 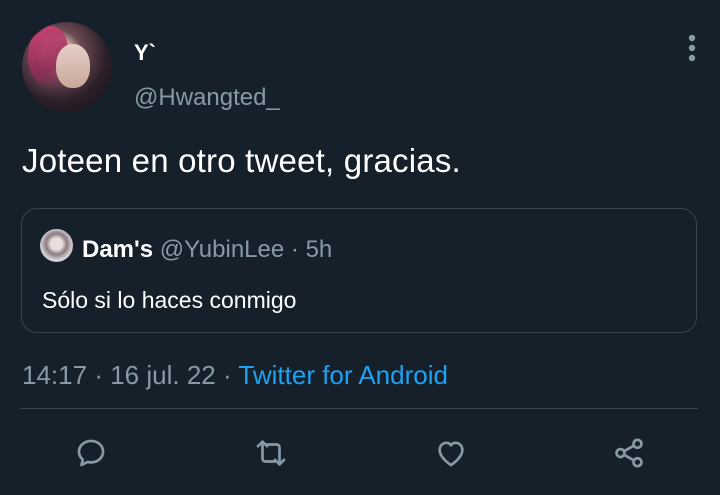 What do you see at coordinates (145, 53) in the screenshot?
I see `author-display-name: Y`` at bounding box center [145, 53].